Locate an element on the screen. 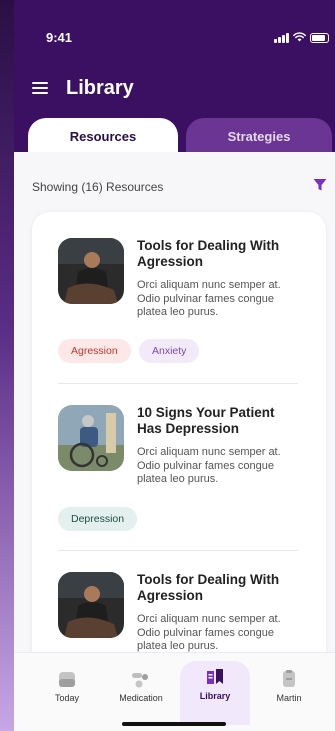 The width and height of the screenshot is (335, 731). tab-strategies: Strategies is located at coordinates (259, 136).